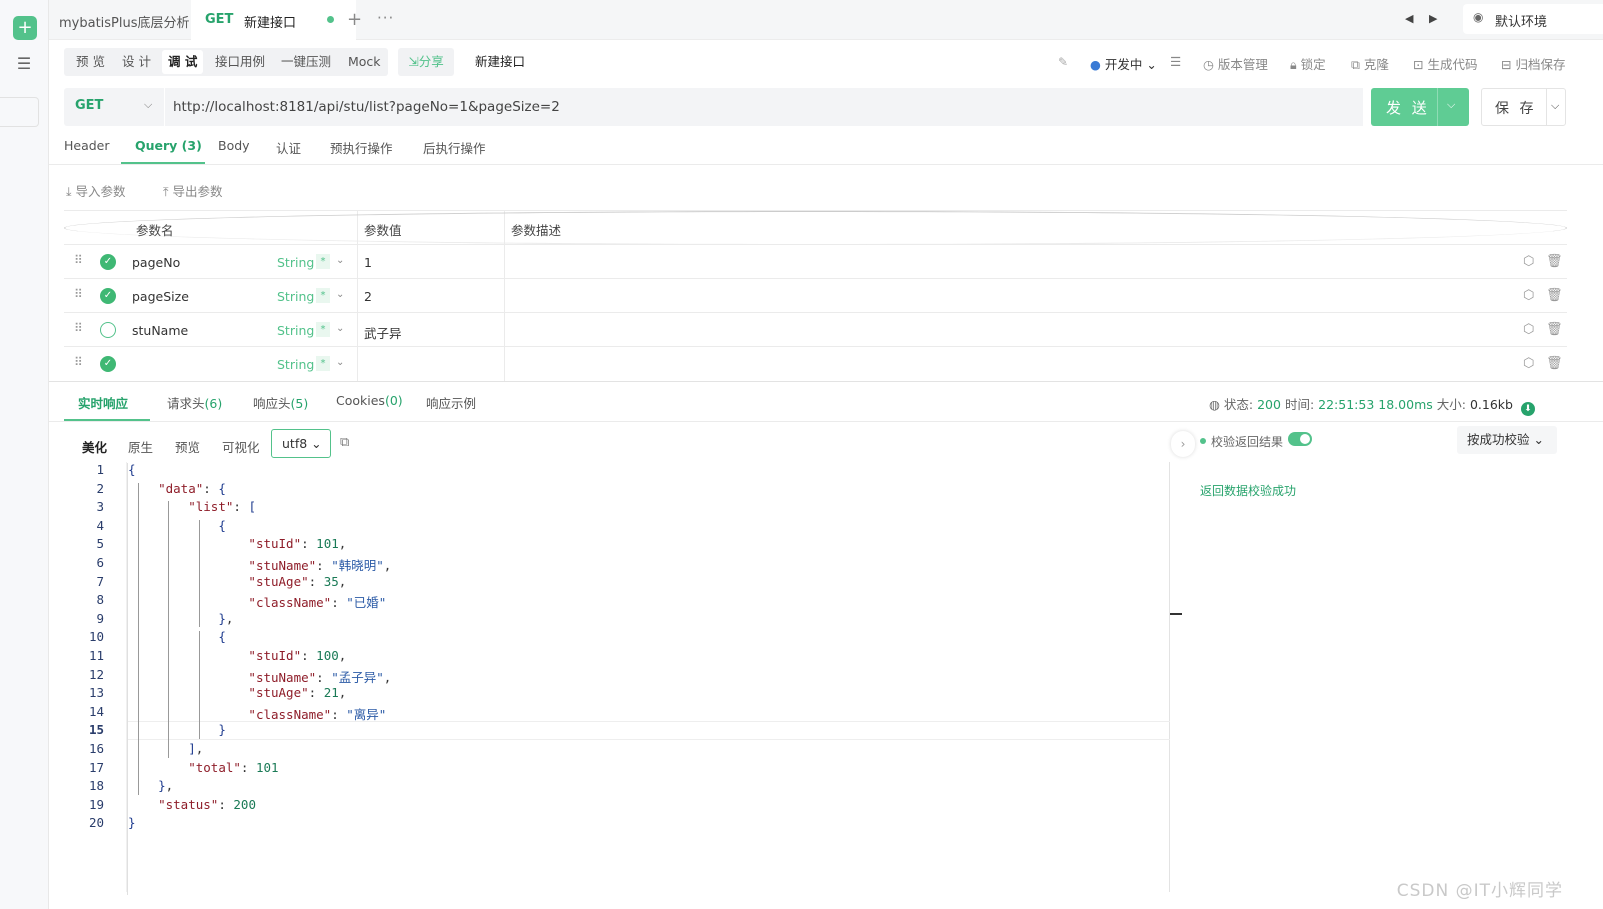 This screenshot has height=909, width=1603. I want to click on param-value: 1, so click(368, 262).